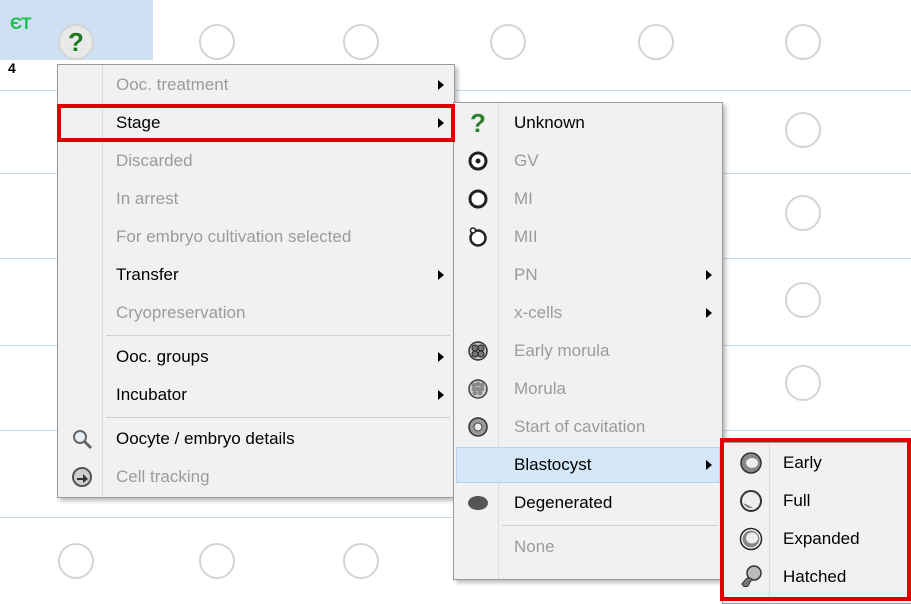 This screenshot has height=604, width=911. What do you see at coordinates (256, 123) in the screenshot?
I see `menu-item-stage: Stage` at bounding box center [256, 123].